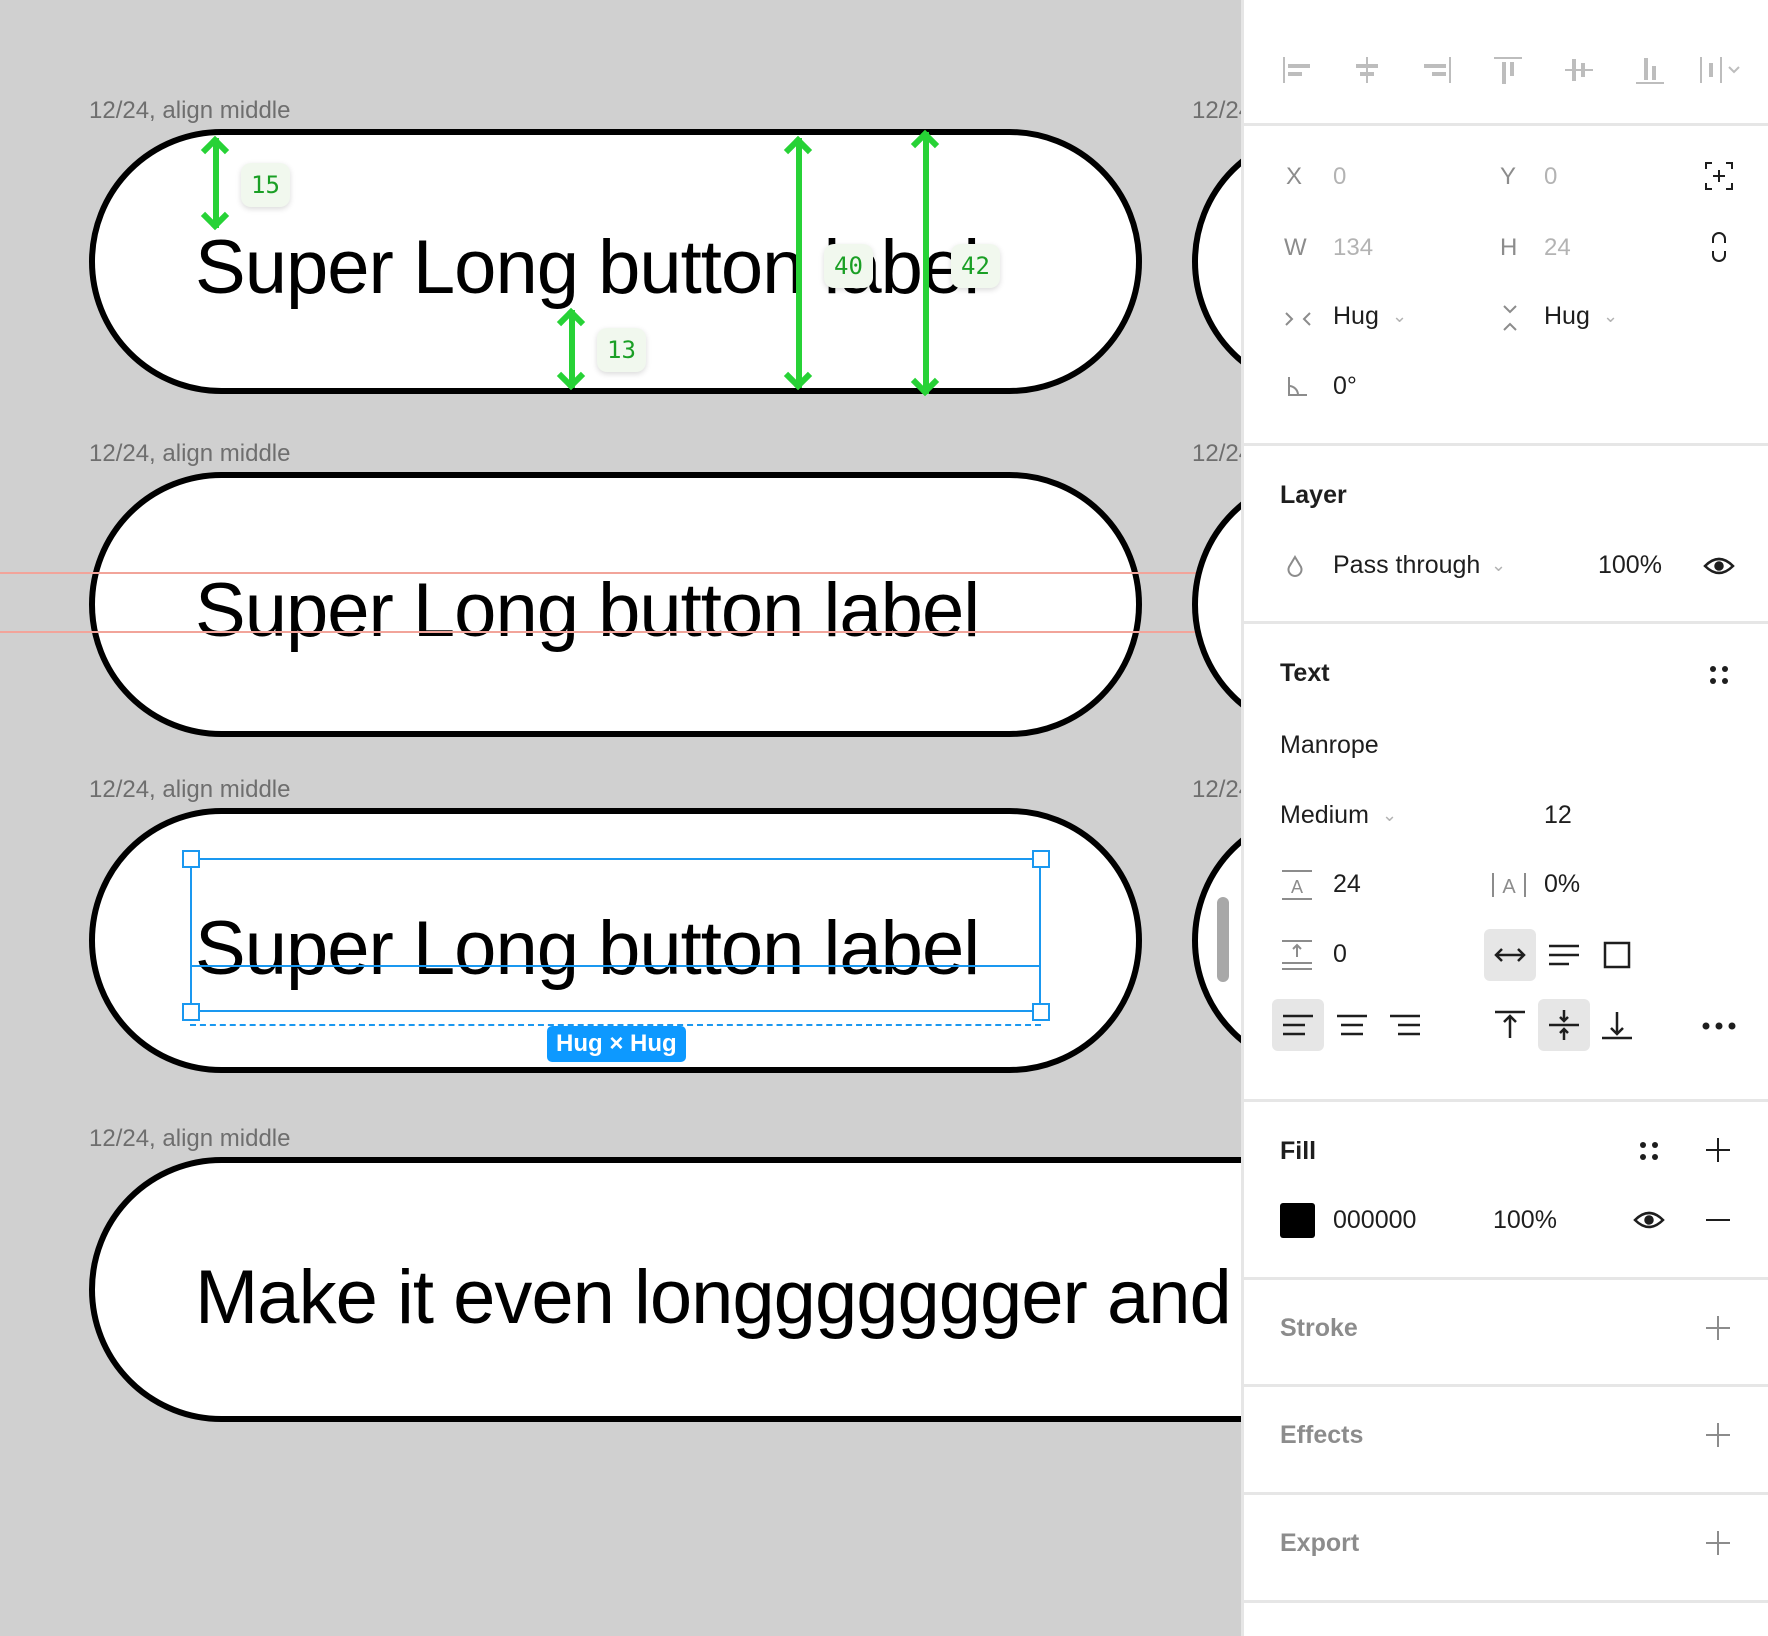 This screenshot has height=1636, width=1768. I want to click on layer-opacity-input: 100%, so click(1630, 565).